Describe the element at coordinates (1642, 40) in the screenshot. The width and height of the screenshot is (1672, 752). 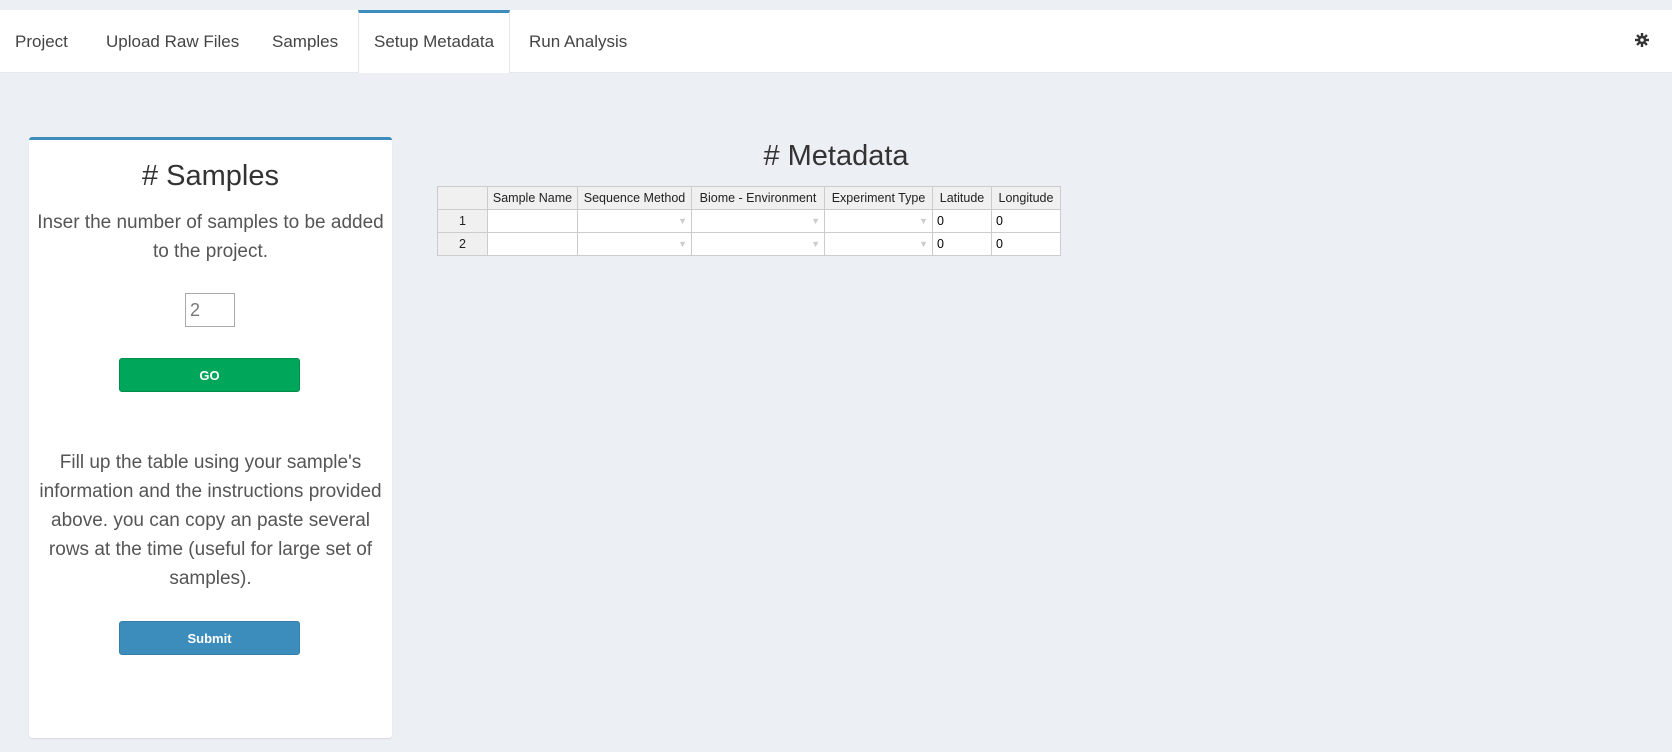
I see `gear-icon` at that location.